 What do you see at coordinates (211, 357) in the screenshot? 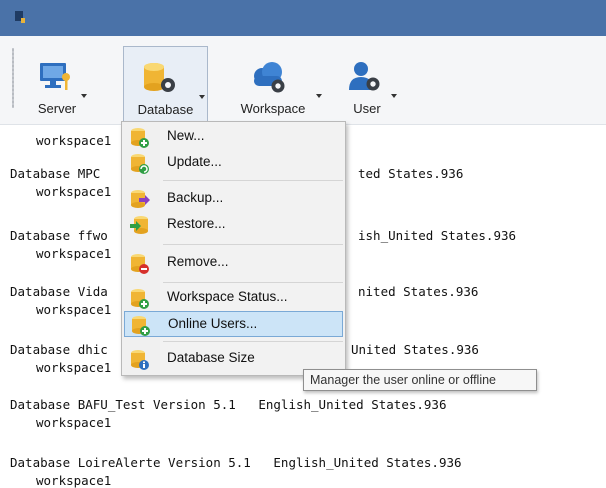
I see `menu-item-label: Database Size` at bounding box center [211, 357].